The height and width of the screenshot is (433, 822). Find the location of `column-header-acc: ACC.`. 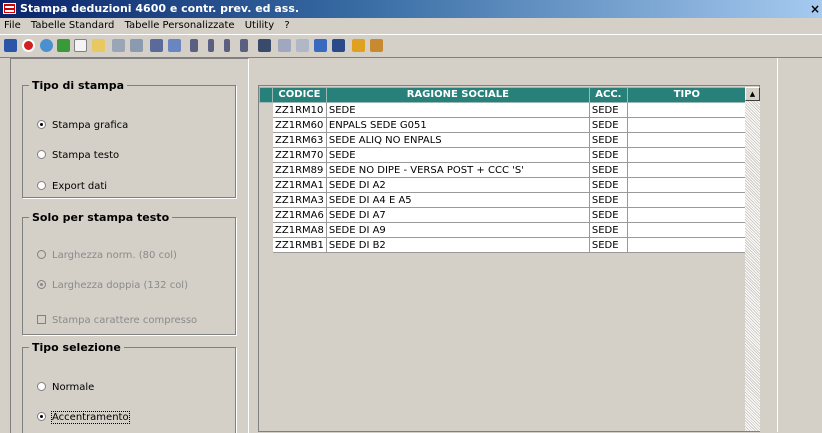

column-header-acc: ACC. is located at coordinates (608, 95).